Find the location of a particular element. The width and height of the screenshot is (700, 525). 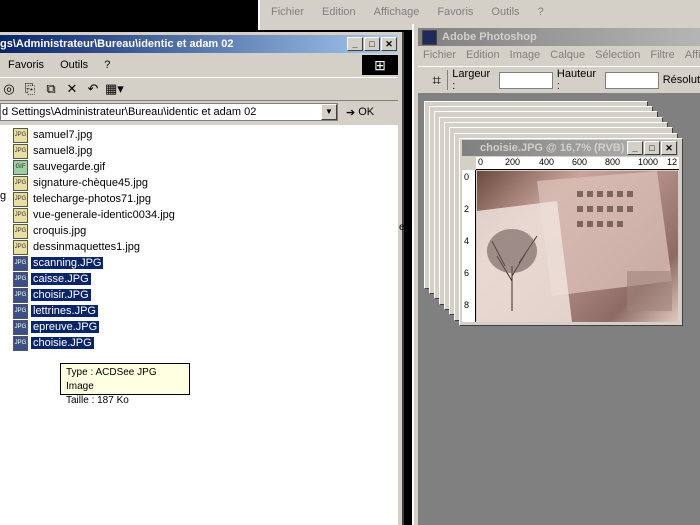

file-name: vue-generale-identic0034.jpg is located at coordinates (104, 215).